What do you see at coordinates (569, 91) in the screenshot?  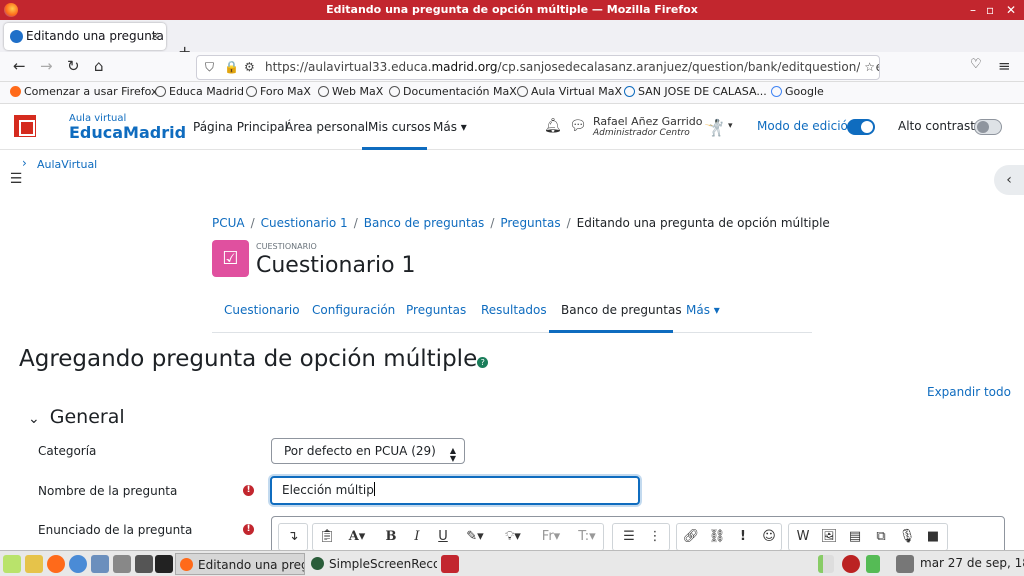 I see `bookmark-item: Aula Virtual MaX` at bounding box center [569, 91].